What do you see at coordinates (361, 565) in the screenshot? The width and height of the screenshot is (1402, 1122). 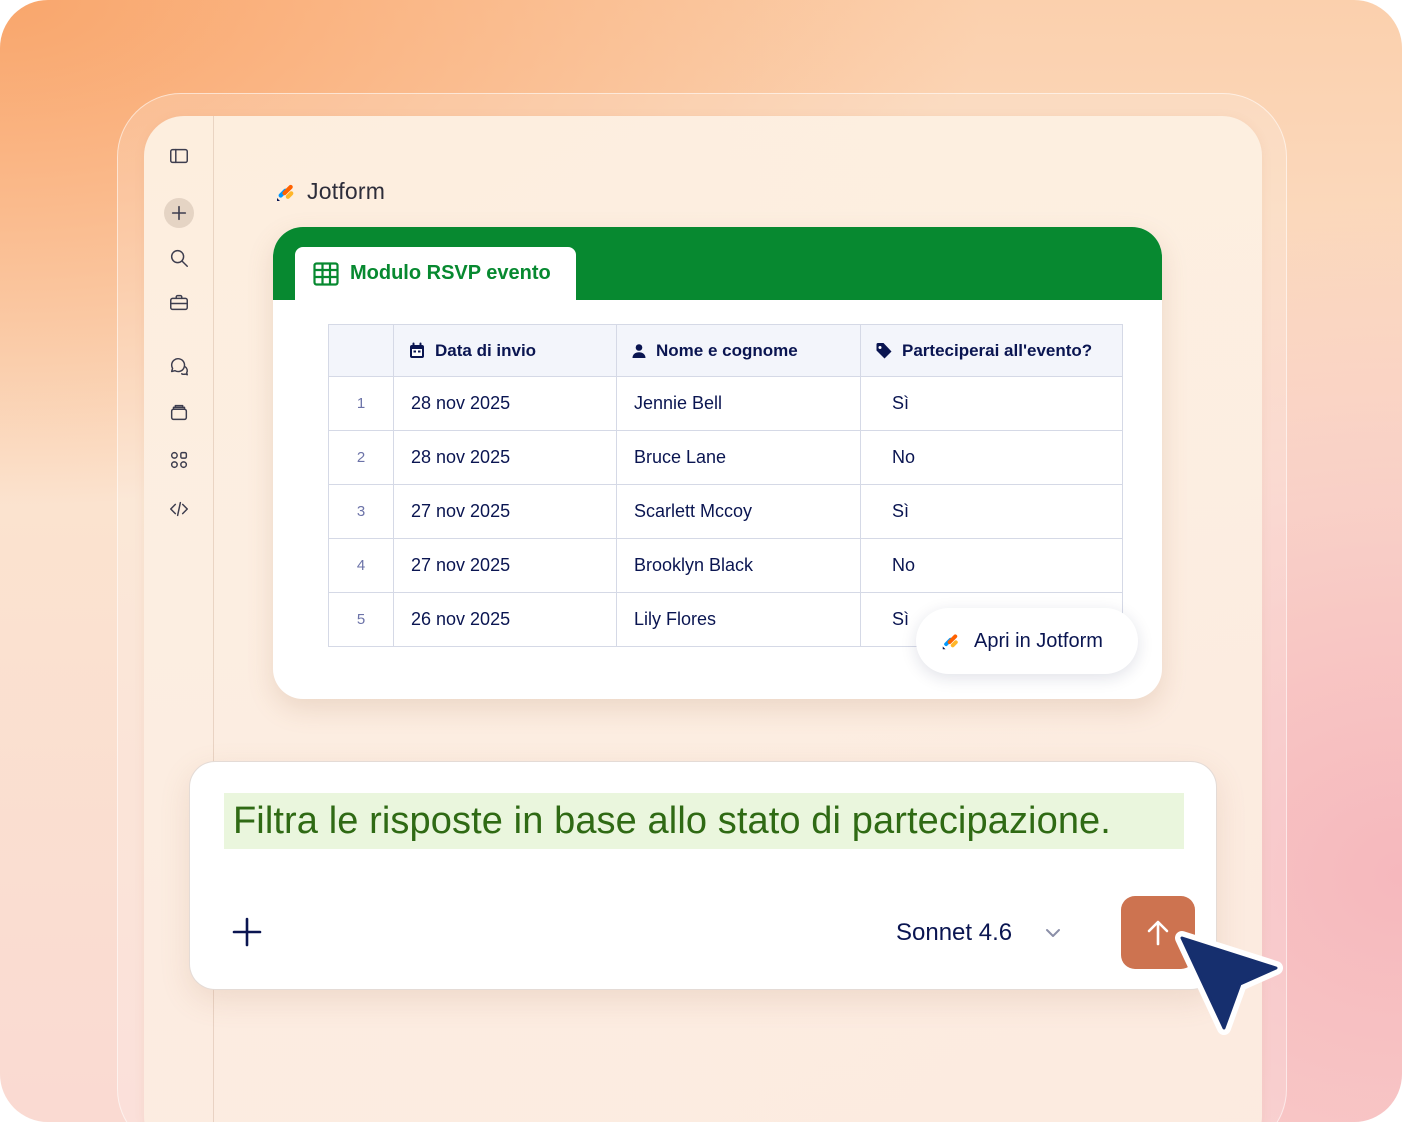 I see `row-number: 4` at bounding box center [361, 565].